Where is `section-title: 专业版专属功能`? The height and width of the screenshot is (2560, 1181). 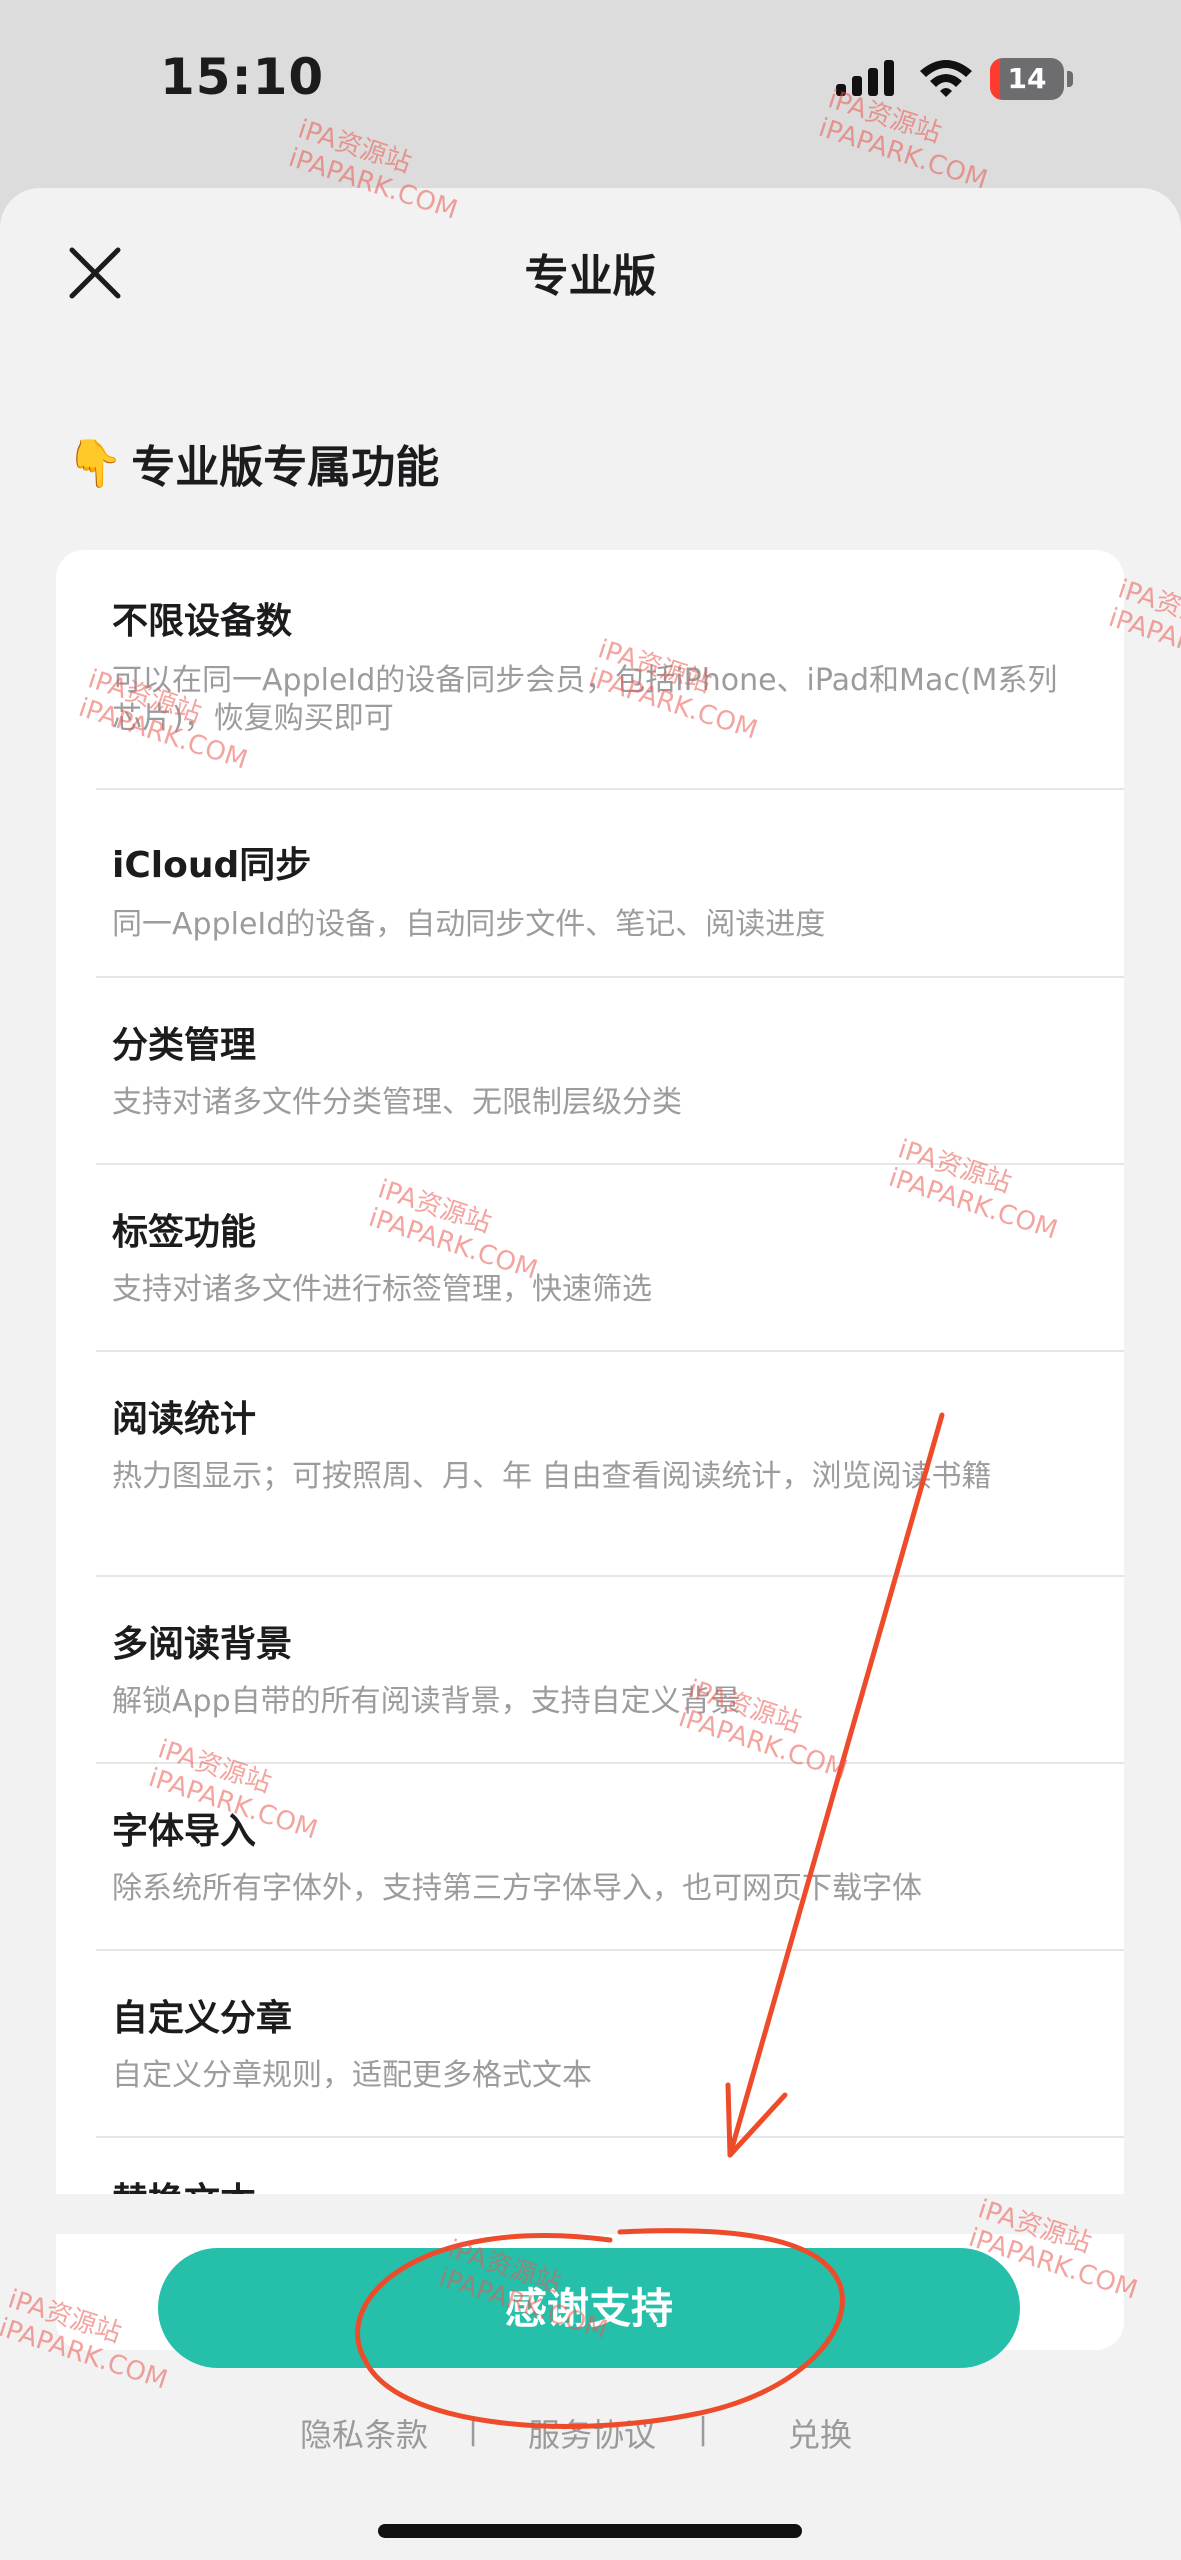
section-title: 专业版专属功能 is located at coordinates (285, 467).